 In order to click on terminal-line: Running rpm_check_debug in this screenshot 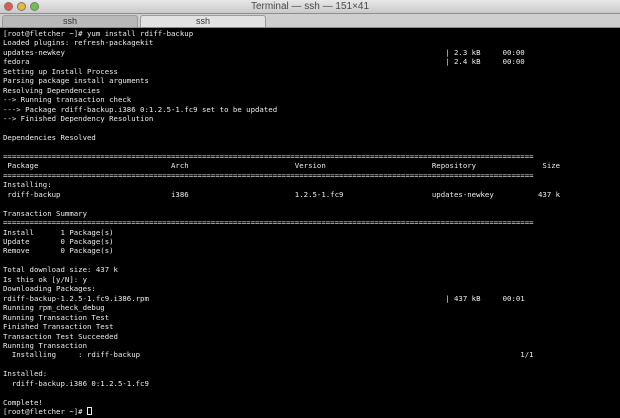, I will do `click(54, 308)`.